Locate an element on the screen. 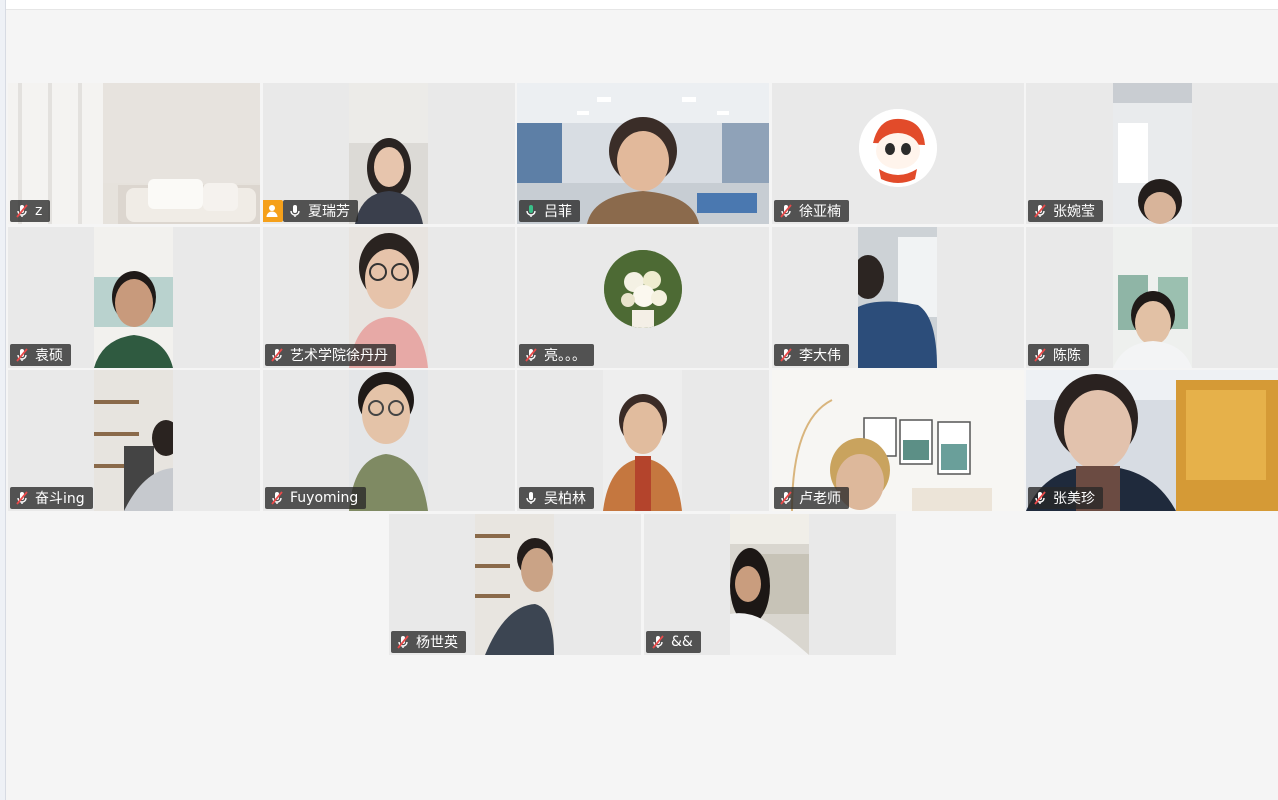 This screenshot has height=800, width=1278. host-badge-icon is located at coordinates (273, 211).